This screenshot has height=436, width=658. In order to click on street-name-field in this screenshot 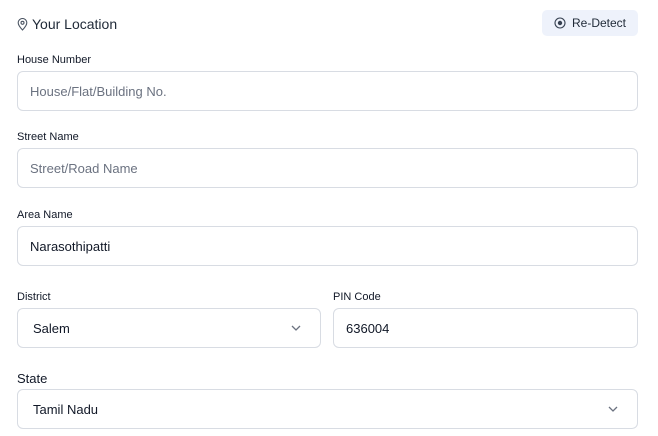, I will do `click(327, 168)`.